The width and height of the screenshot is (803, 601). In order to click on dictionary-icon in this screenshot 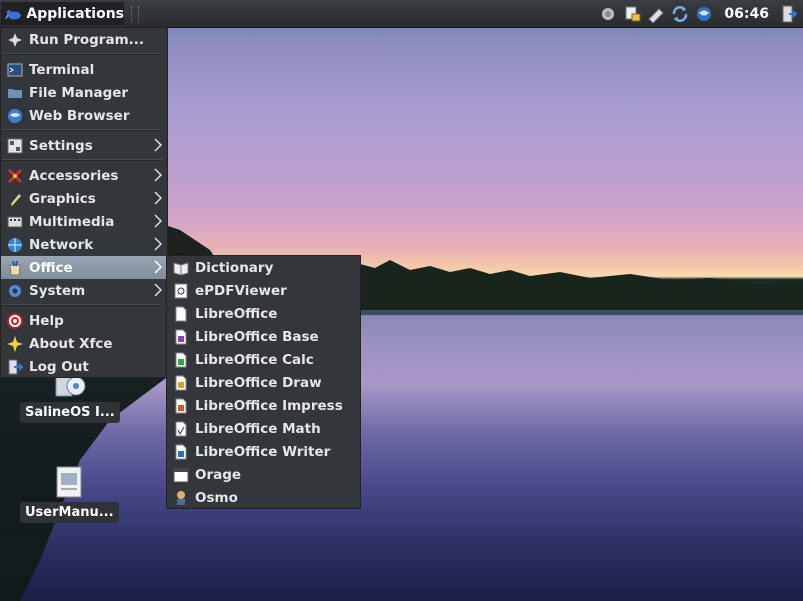, I will do `click(181, 268)`.